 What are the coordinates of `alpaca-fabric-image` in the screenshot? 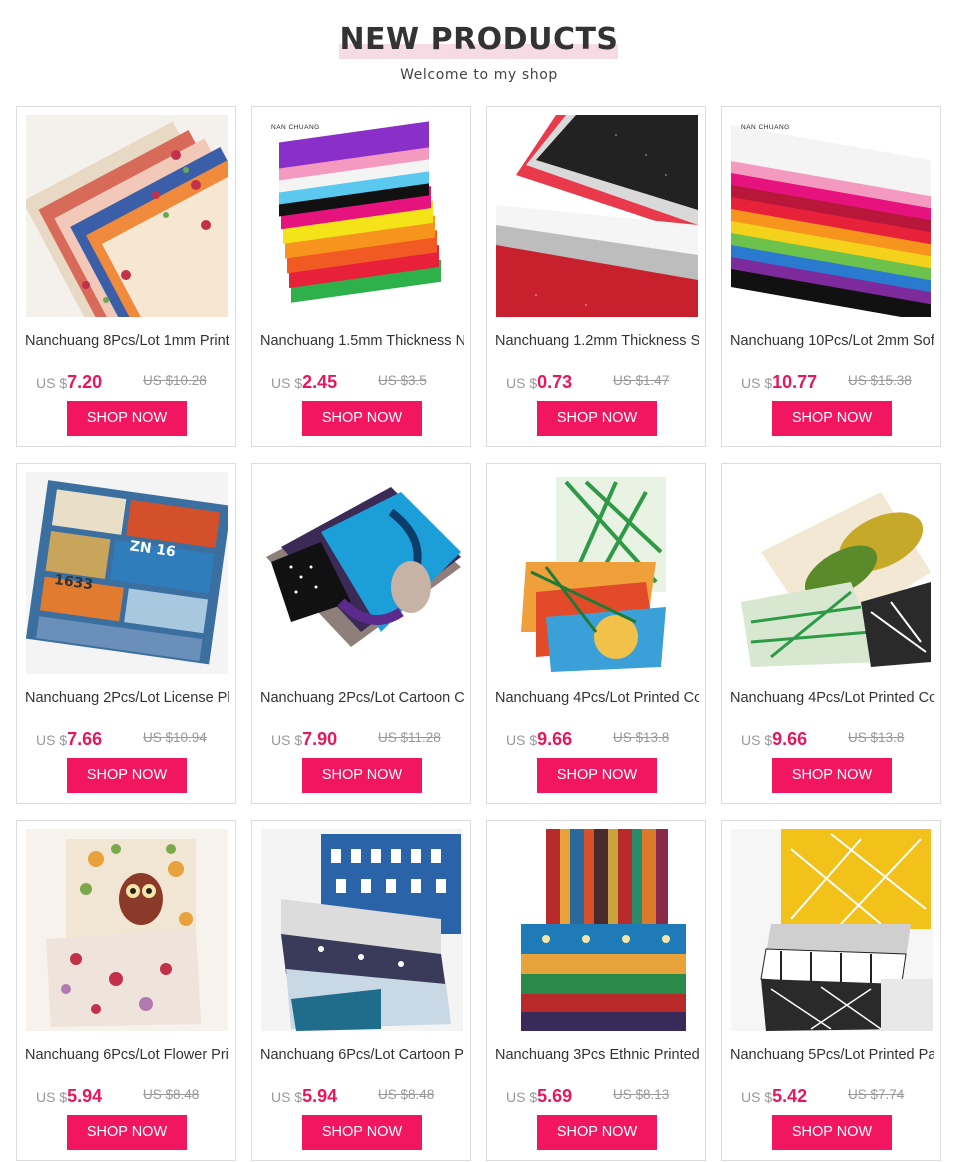 It's located at (362, 930).